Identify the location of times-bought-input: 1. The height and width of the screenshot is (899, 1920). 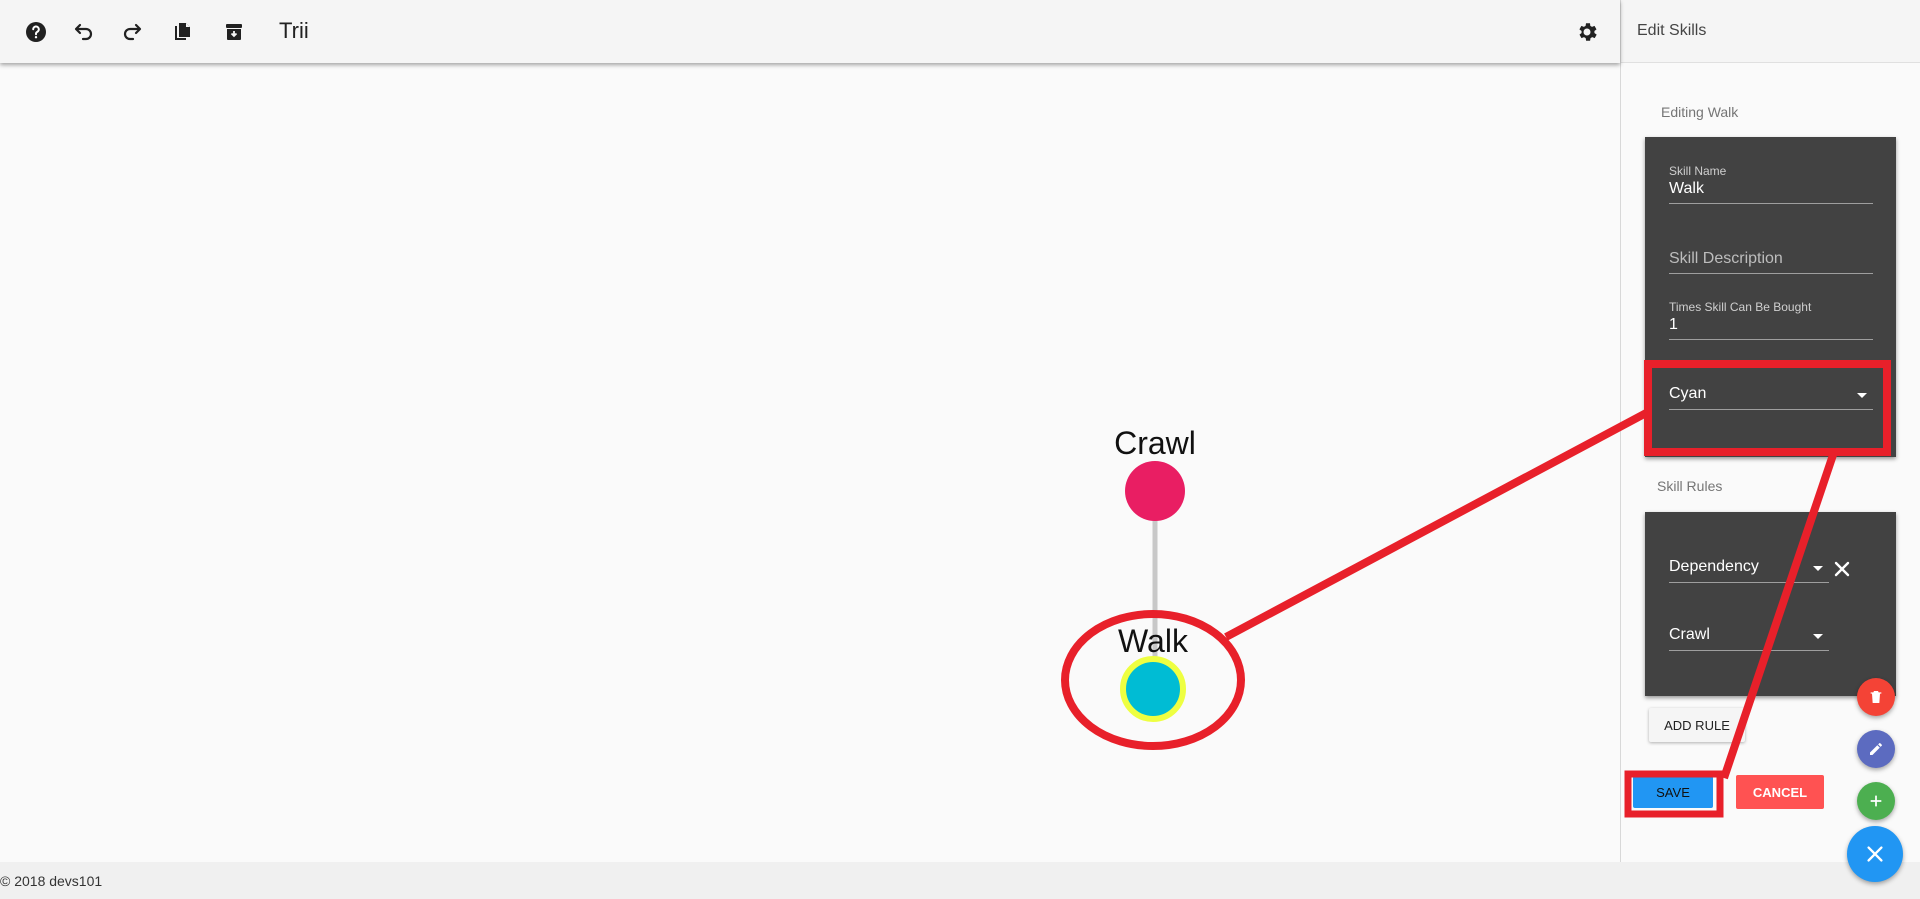
(1771, 327).